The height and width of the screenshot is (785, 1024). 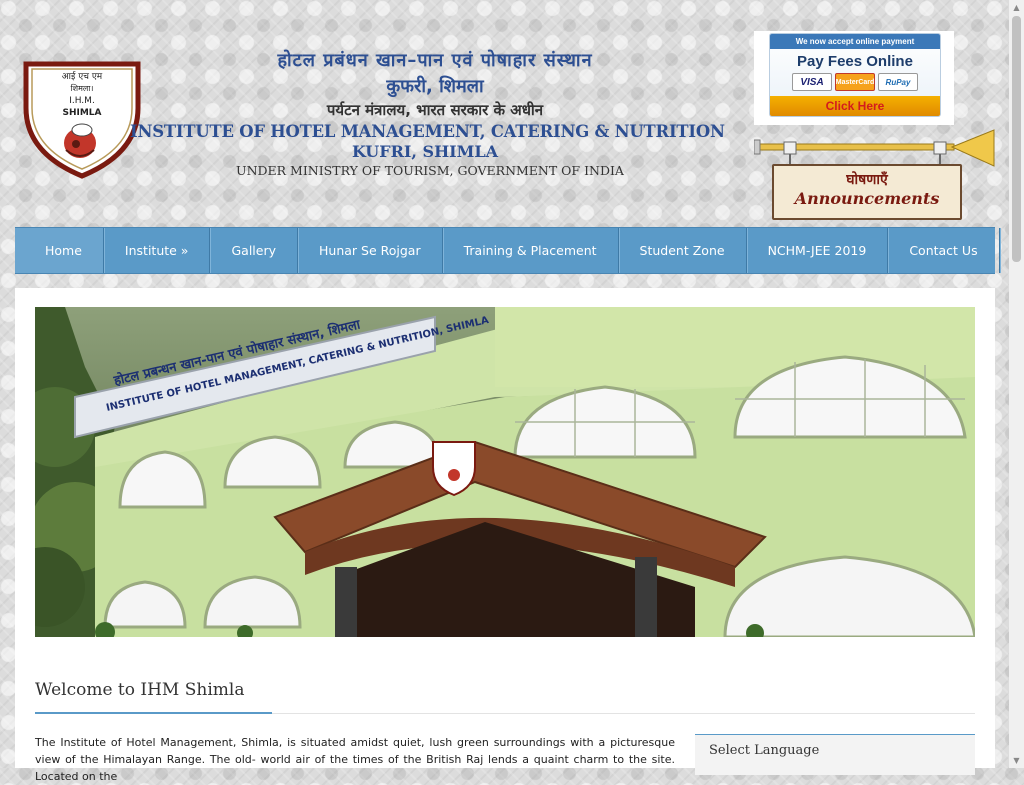 I want to click on logo-line-1: आई एच एम, so click(x=82, y=76).